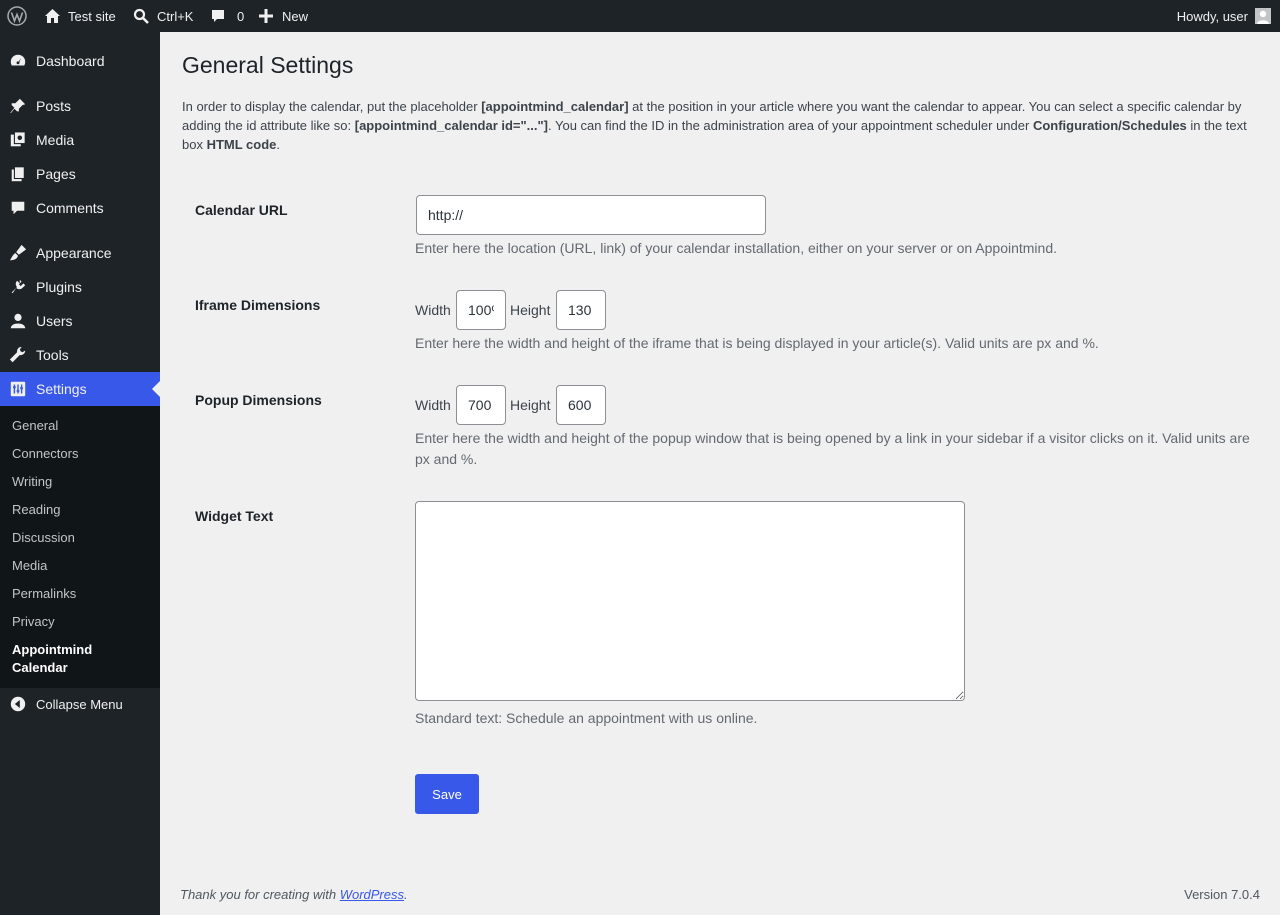  Describe the element at coordinates (35, 426) in the screenshot. I see `submenu-general: General` at that location.